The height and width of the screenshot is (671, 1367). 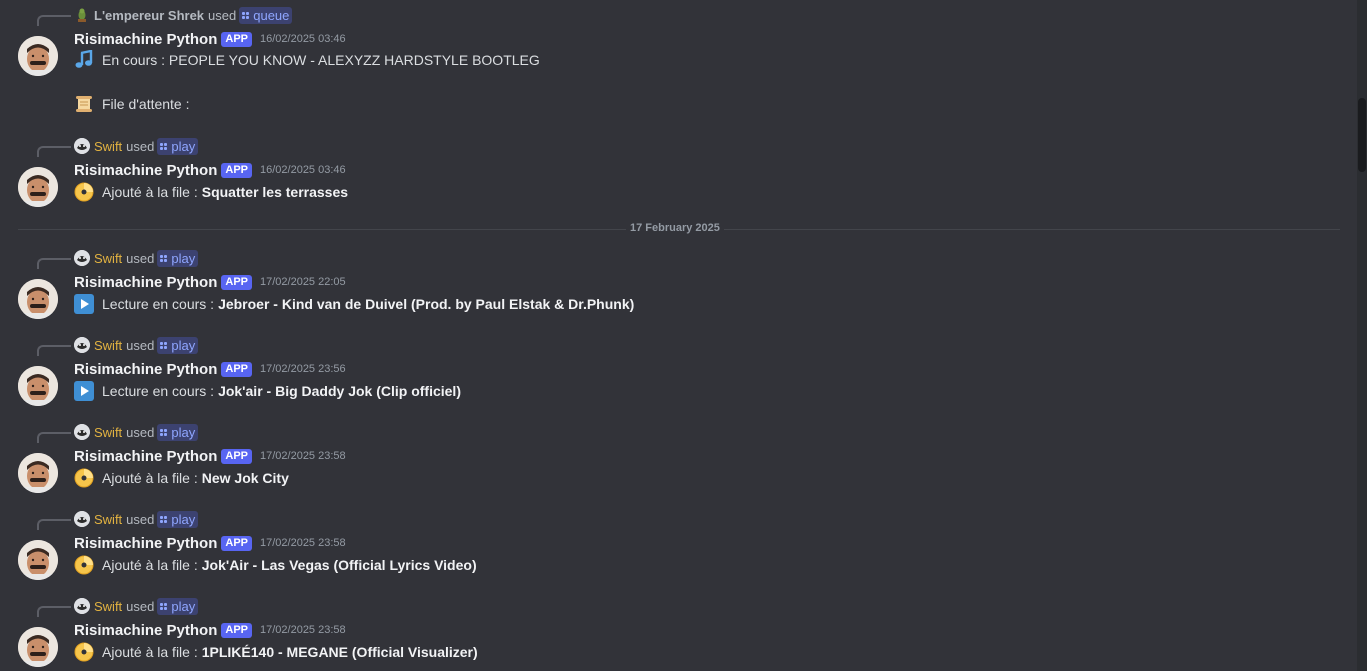 I want to click on scrollbar-thumb, so click(x=1362, y=135).